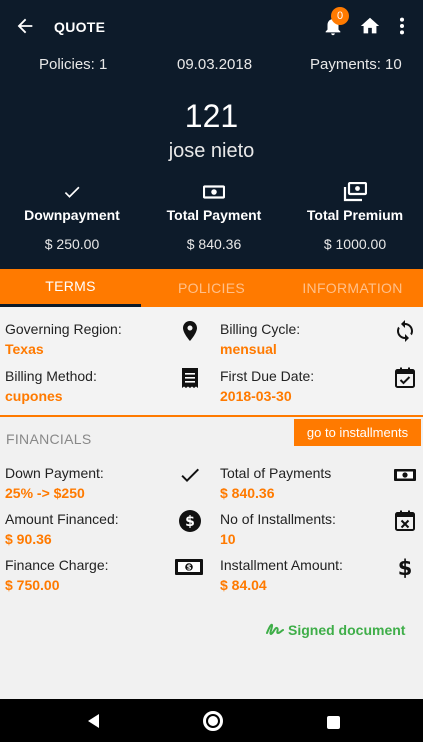 The height and width of the screenshot is (742, 423). I want to click on nav-home-icon, so click(213, 721).